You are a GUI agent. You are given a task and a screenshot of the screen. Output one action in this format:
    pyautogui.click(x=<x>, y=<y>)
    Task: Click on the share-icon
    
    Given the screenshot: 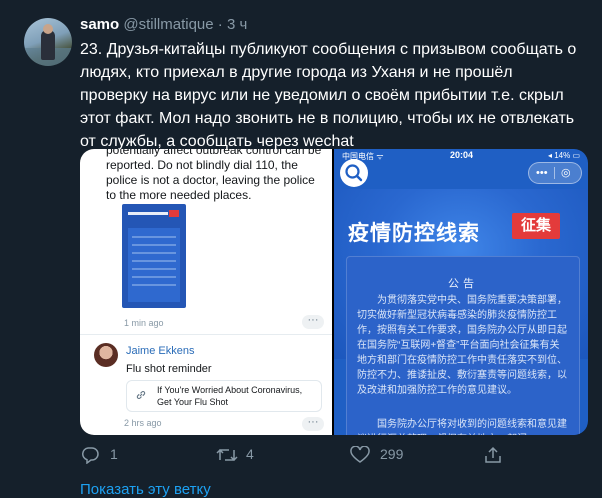 What is the action you would take?
    pyautogui.click(x=493, y=456)
    